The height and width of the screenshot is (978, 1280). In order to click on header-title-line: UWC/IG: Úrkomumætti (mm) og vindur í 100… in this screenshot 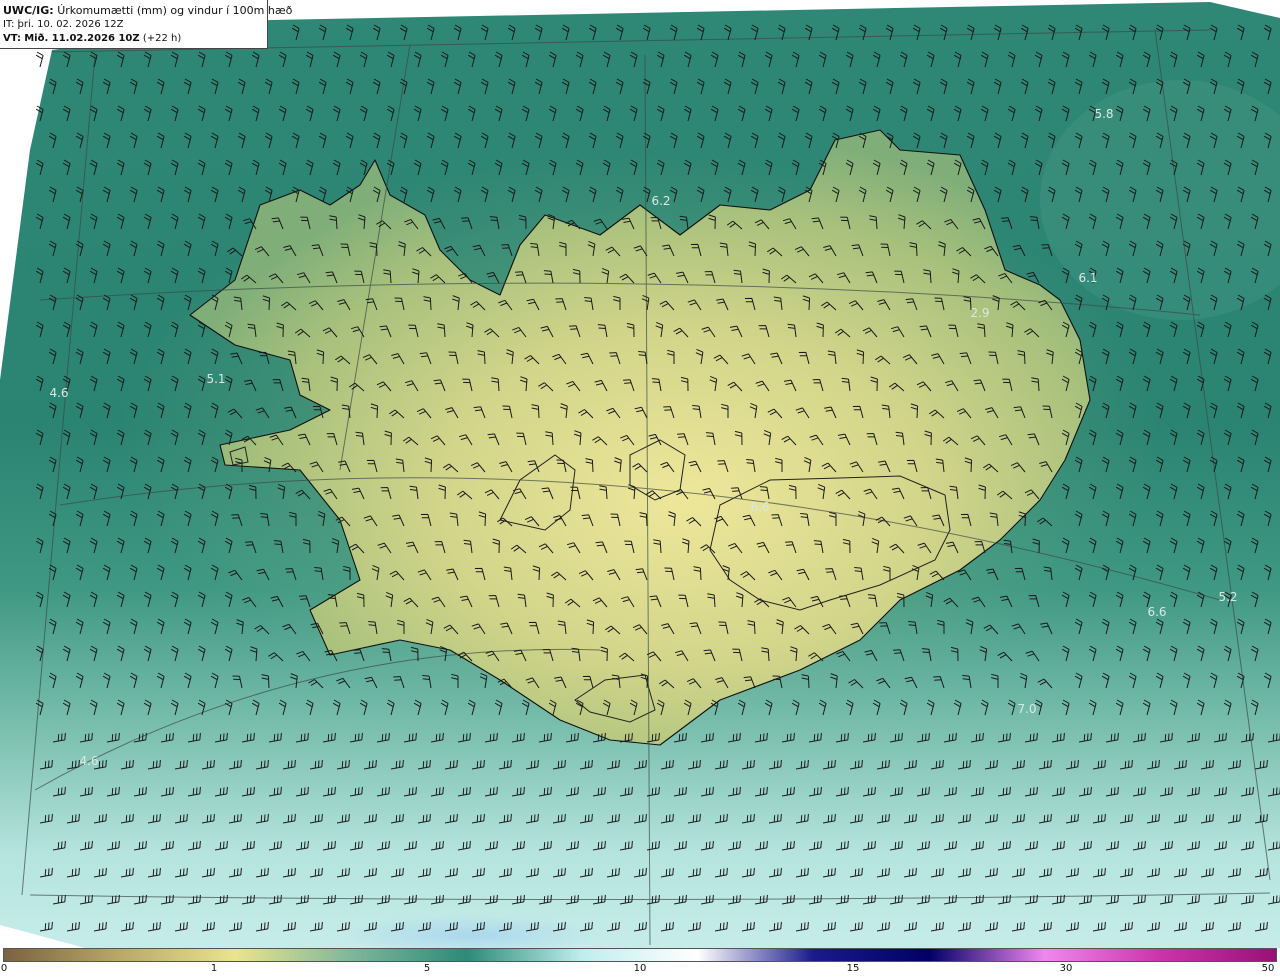, I will do `click(147, 10)`.